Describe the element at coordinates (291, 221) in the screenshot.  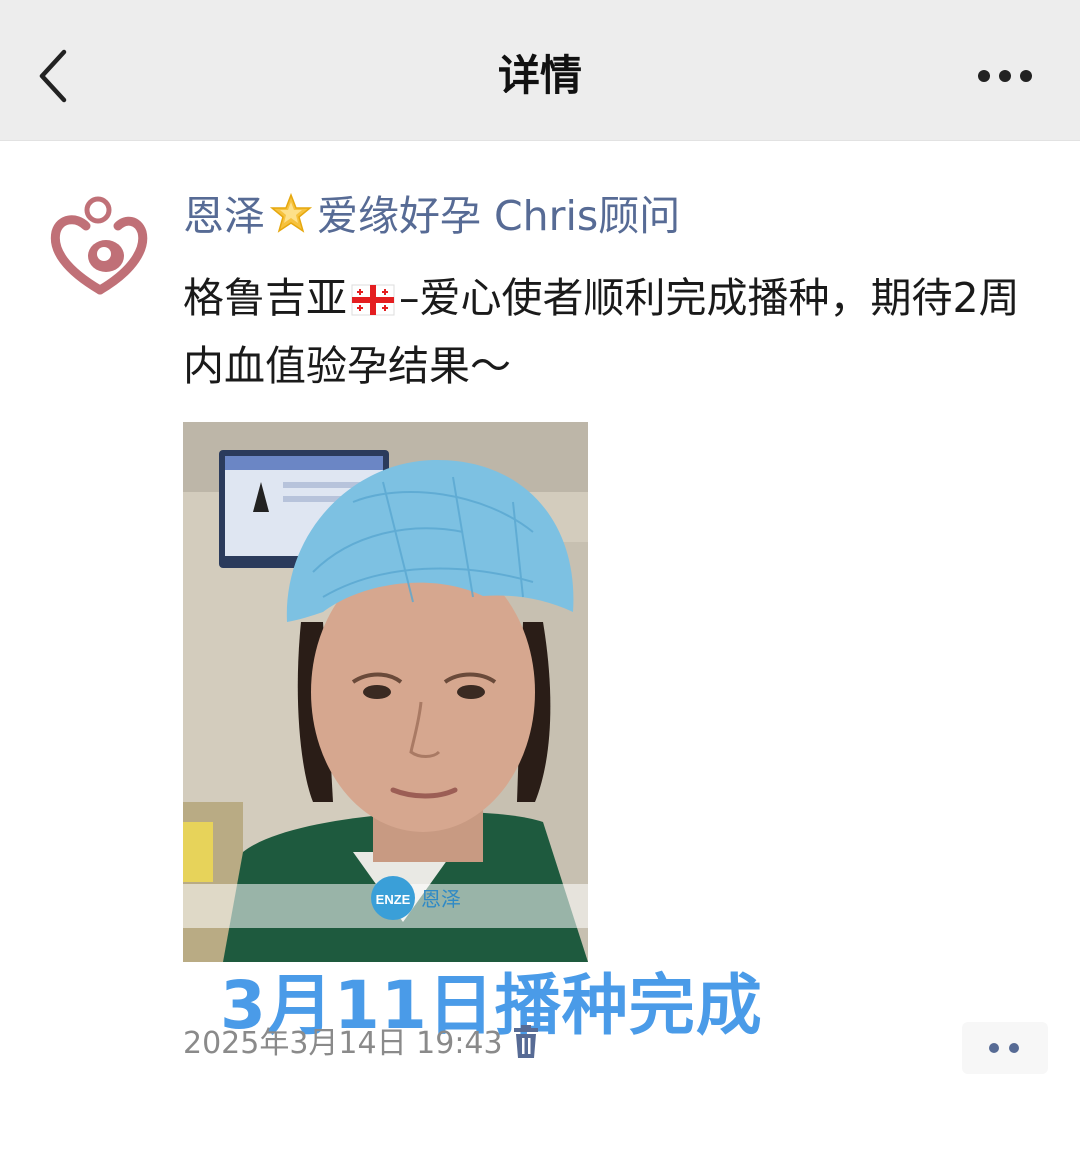
I see `star-emoji-icon` at that location.